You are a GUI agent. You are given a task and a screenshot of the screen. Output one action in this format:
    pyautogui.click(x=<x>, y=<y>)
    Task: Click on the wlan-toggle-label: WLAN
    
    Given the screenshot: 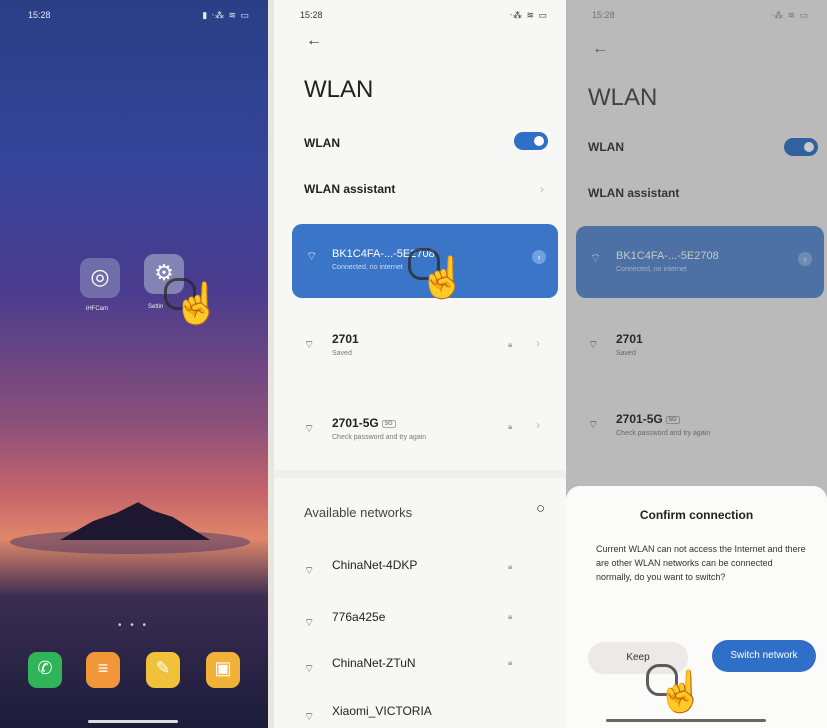 What is the action you would take?
    pyautogui.click(x=322, y=143)
    